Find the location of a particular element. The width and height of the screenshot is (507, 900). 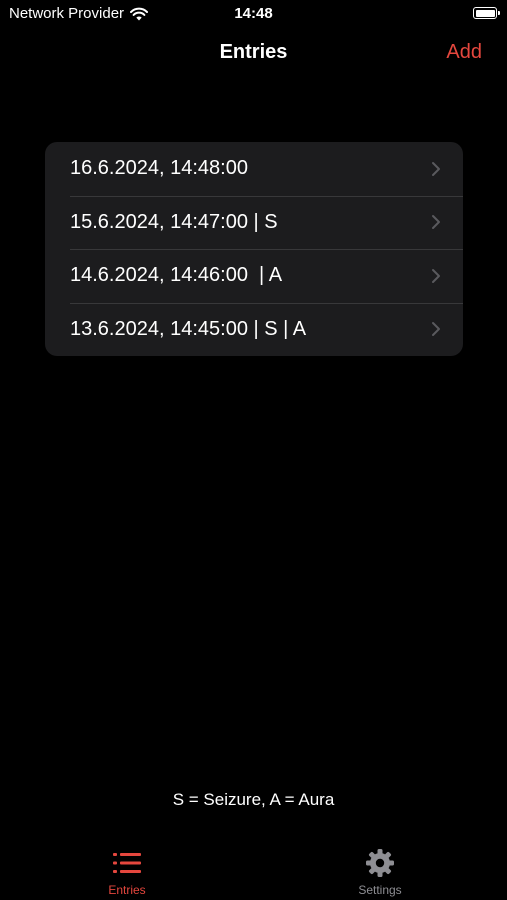

status-time: 14:48 is located at coordinates (253, 13).